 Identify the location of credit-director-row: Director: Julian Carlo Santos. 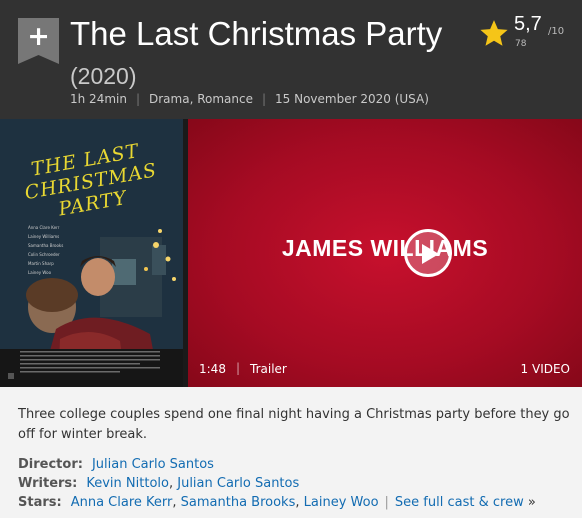
(116, 464).